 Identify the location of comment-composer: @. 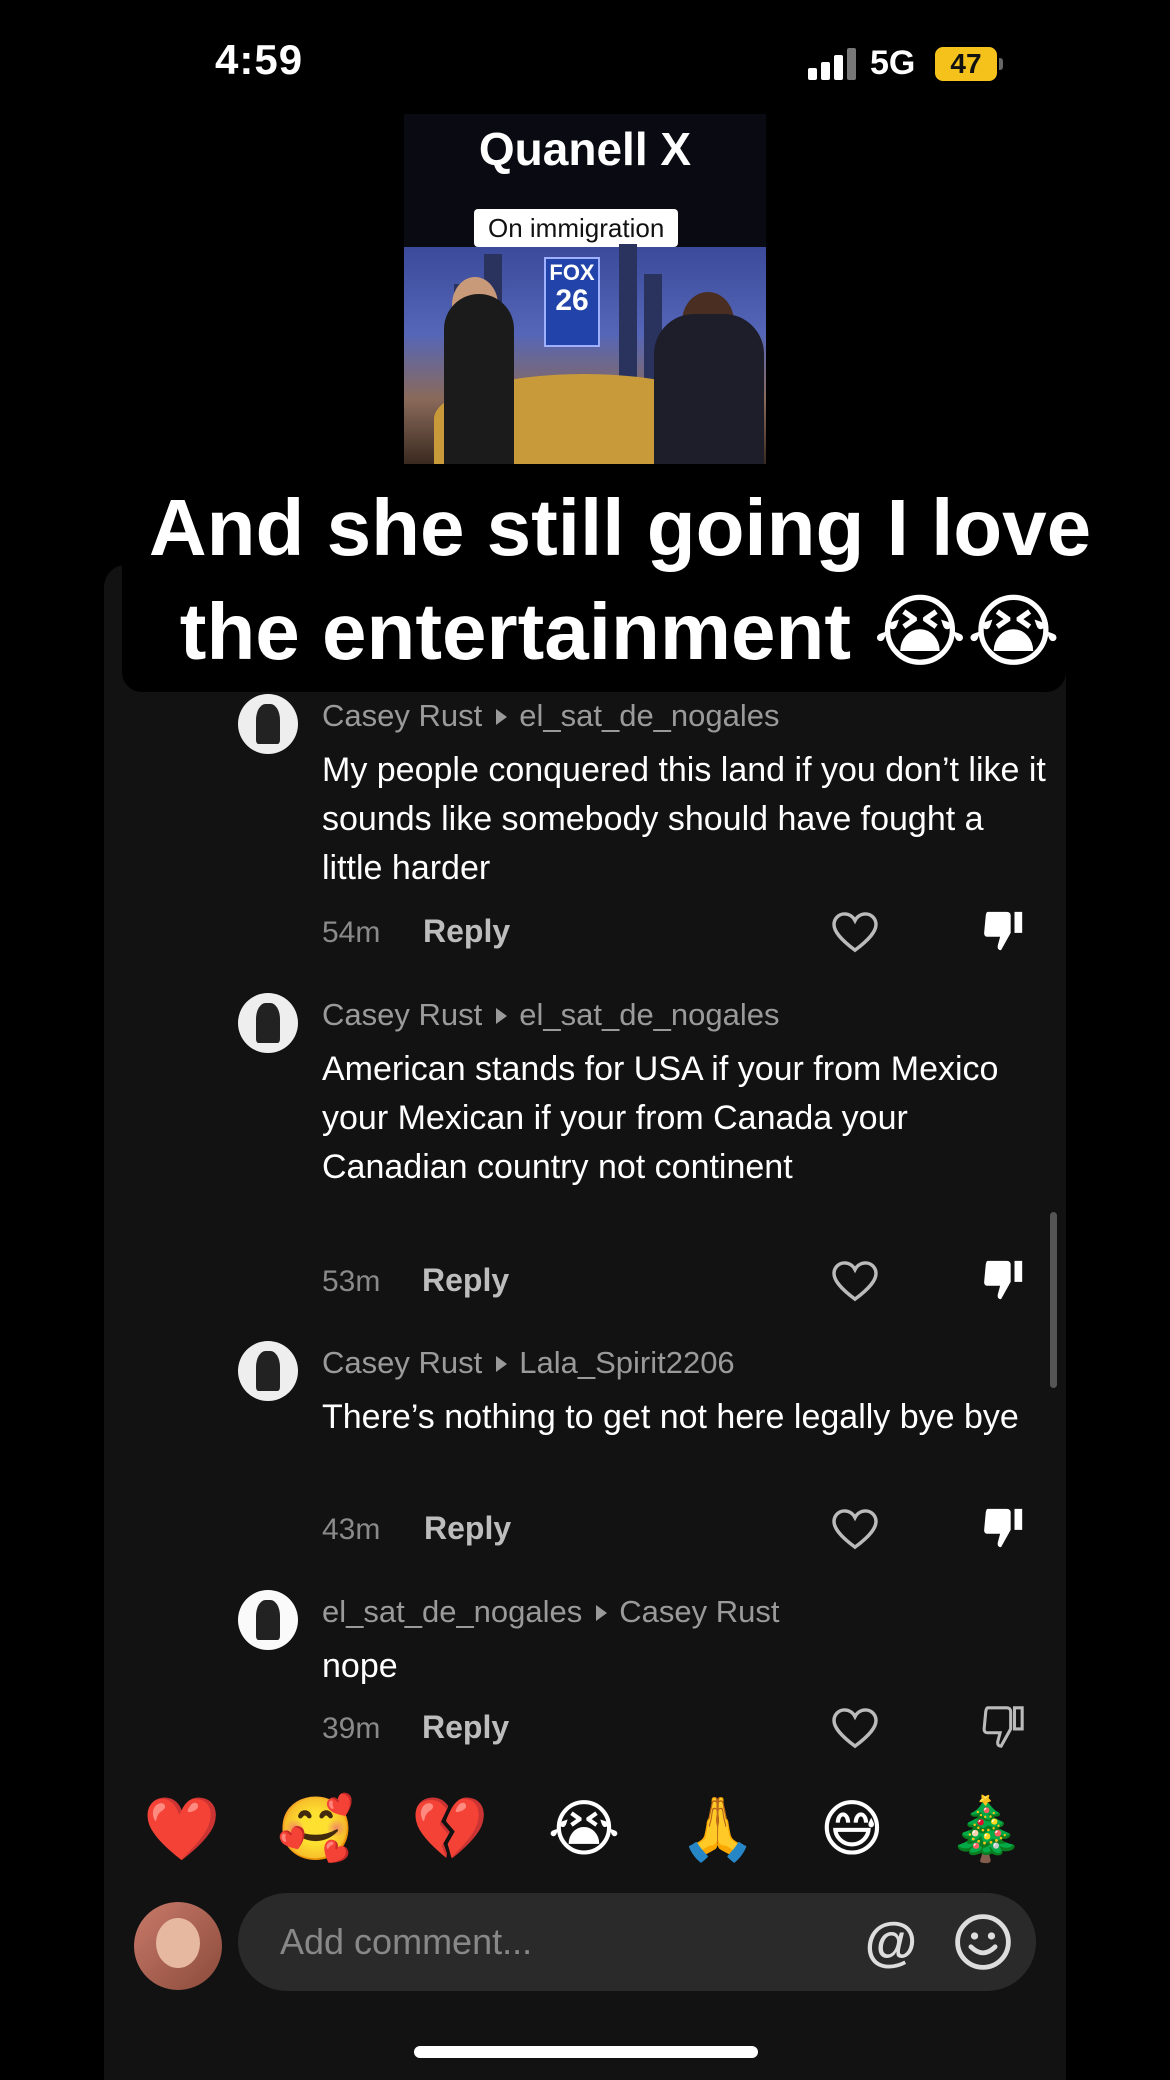
(637, 1942).